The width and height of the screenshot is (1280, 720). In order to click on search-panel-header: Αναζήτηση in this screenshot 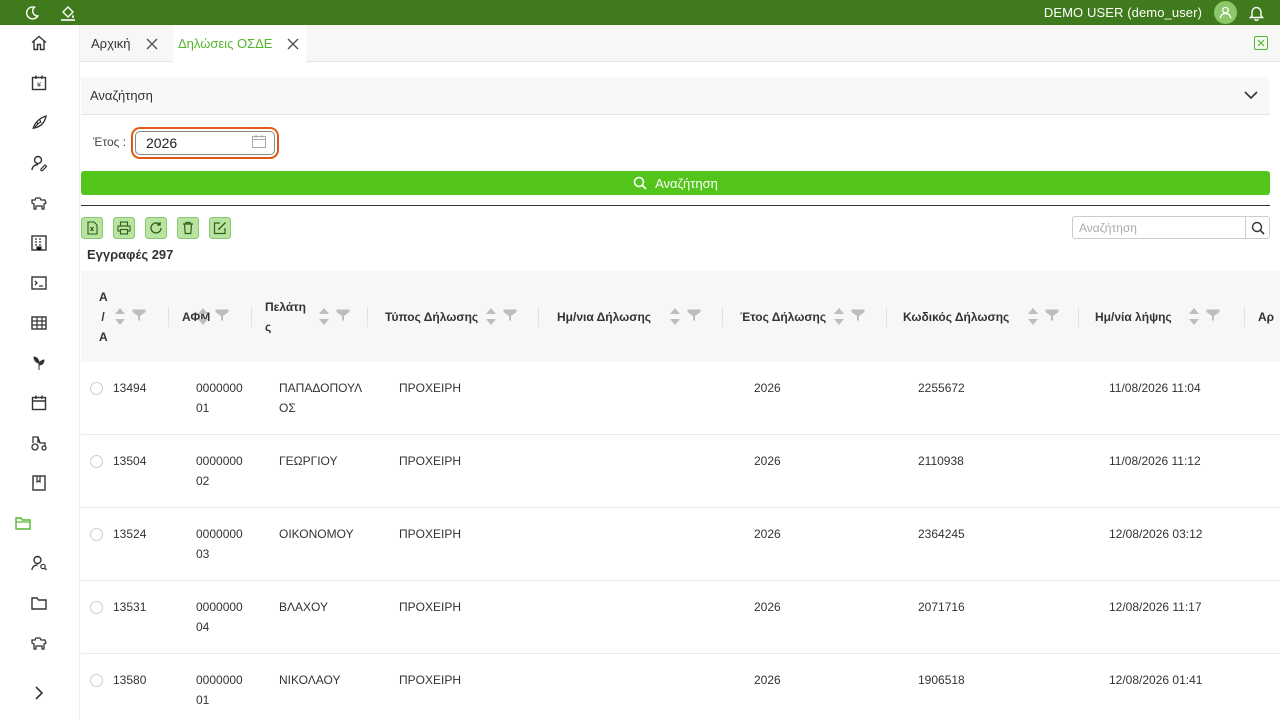, I will do `click(675, 96)`.